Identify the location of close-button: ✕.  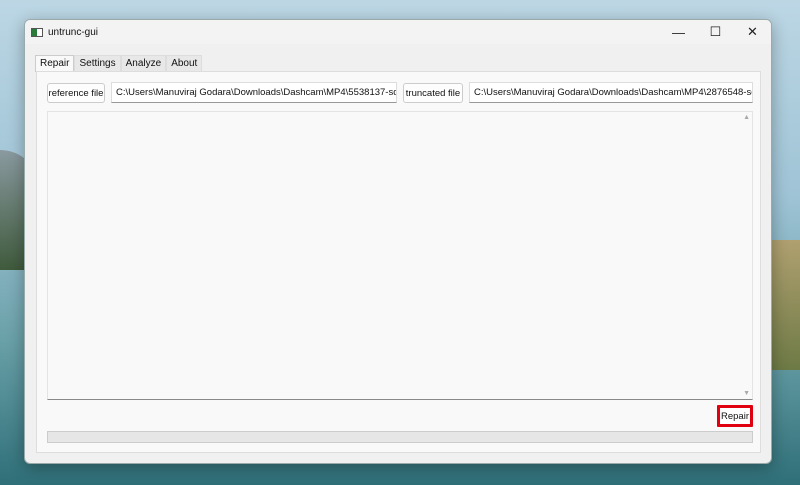
(752, 32).